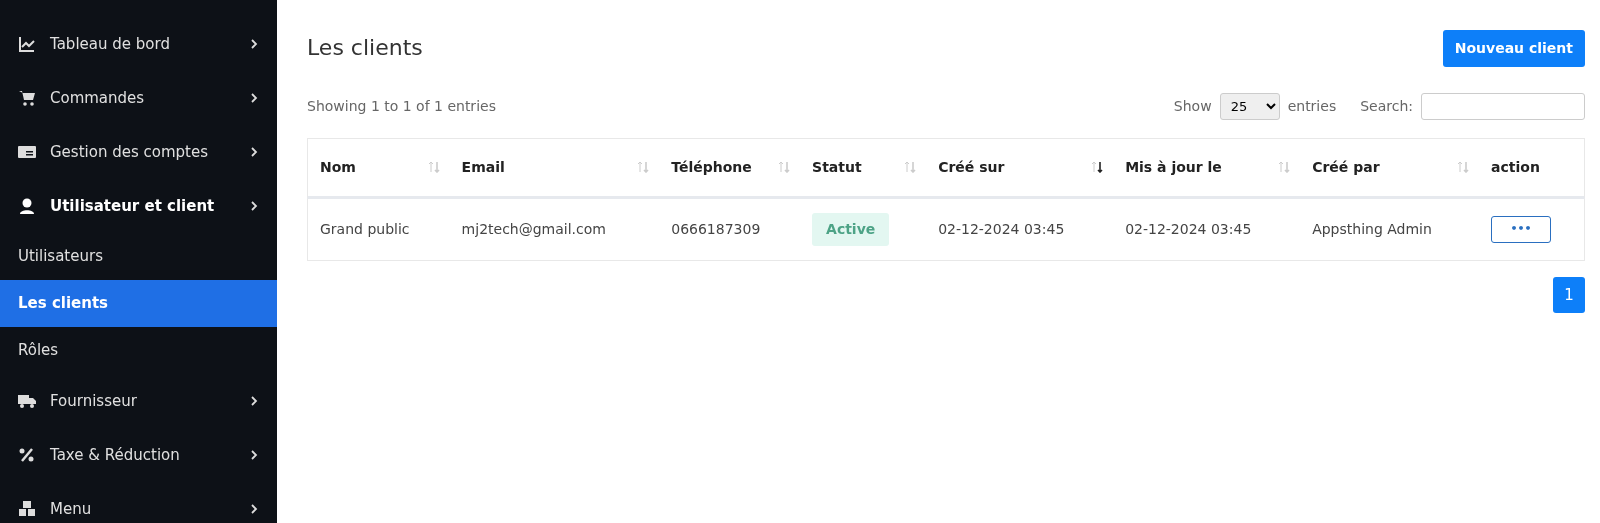 This screenshot has height=523, width=1600. Describe the element at coordinates (138, 152) in the screenshot. I see `sidebar-item: Gestion des comptes` at that location.